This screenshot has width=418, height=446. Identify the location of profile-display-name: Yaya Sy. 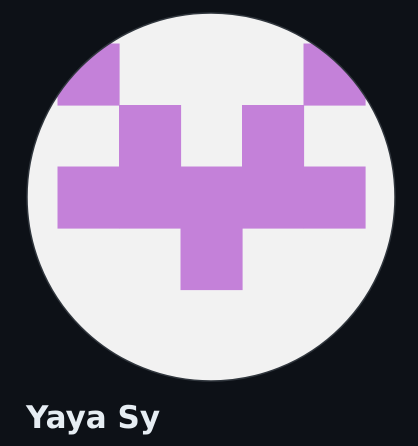
(93, 418).